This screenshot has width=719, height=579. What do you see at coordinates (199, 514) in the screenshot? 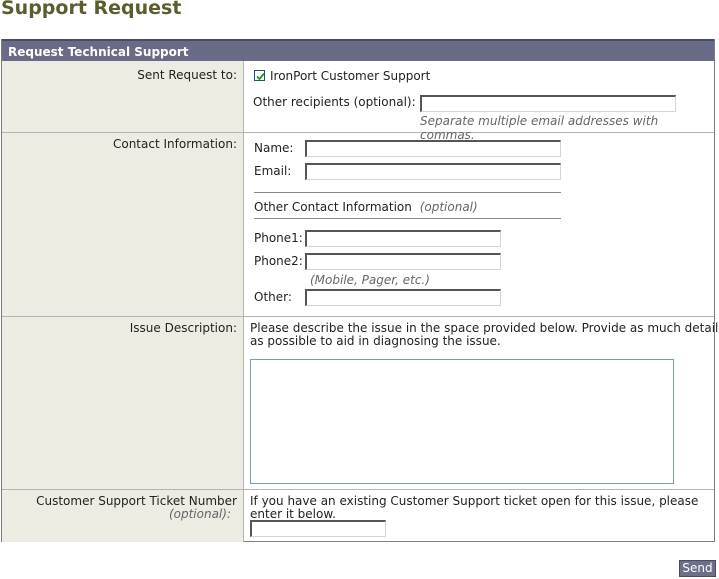
I see `ticket-label-optional: (optional):` at bounding box center [199, 514].